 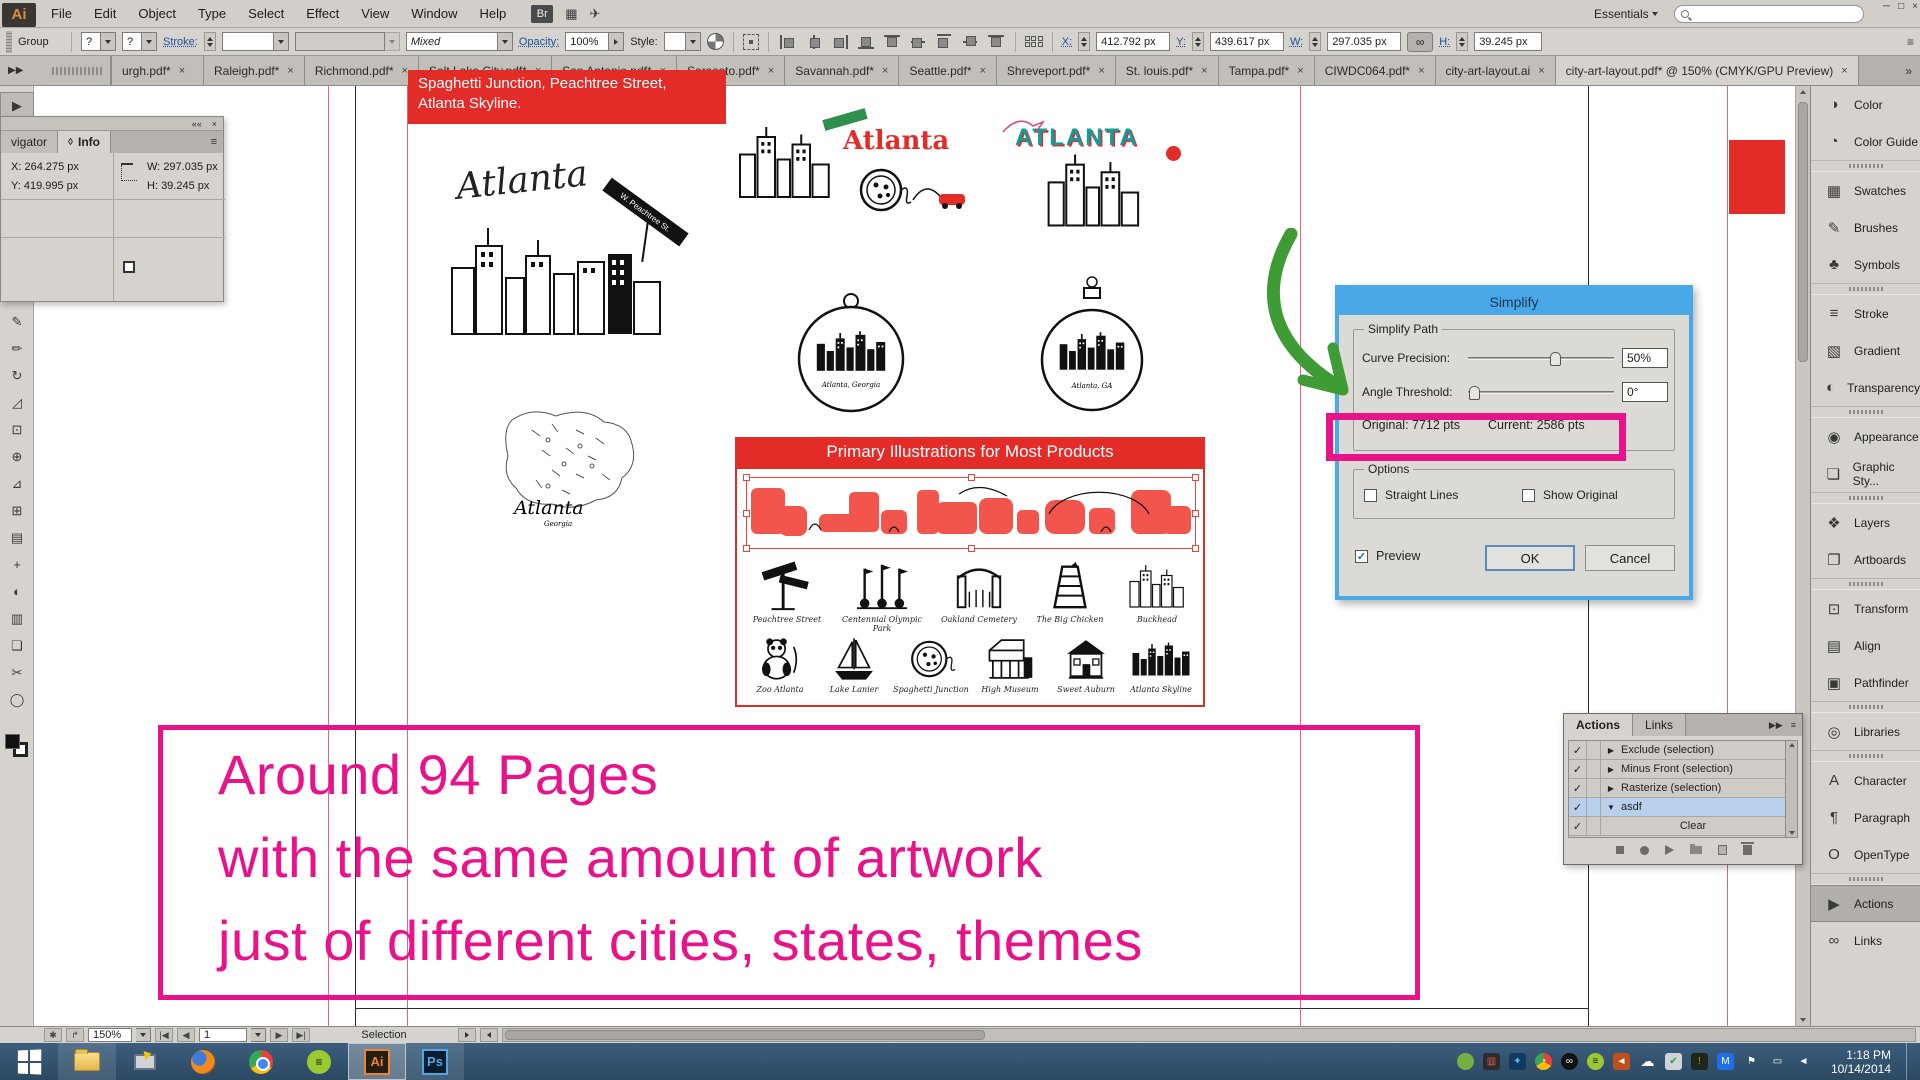 What do you see at coordinates (1541, 358) in the screenshot?
I see `curve-precision-slider` at bounding box center [1541, 358].